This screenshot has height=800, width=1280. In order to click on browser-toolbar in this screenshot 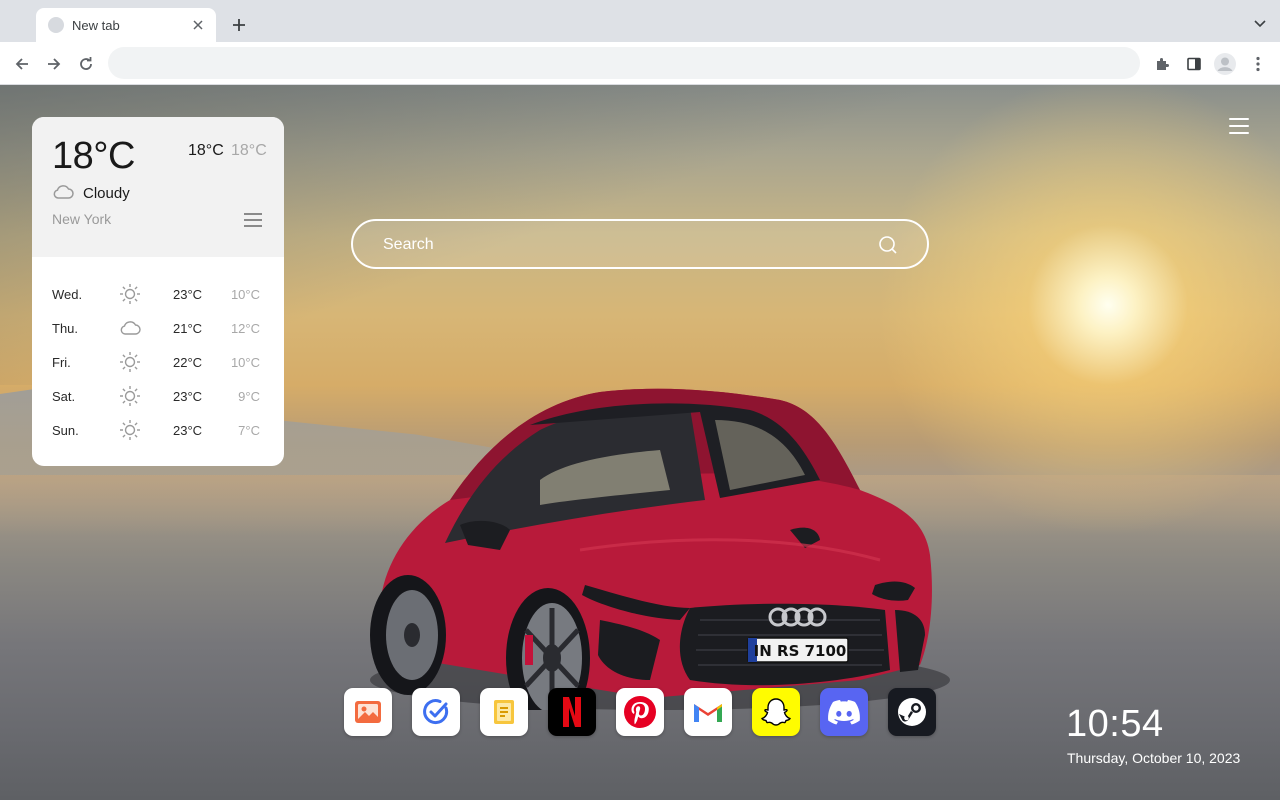, I will do `click(640, 63)`.